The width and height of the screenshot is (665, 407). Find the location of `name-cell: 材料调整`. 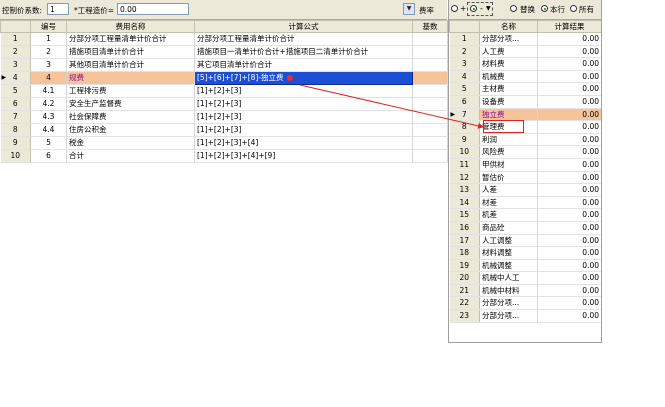

name-cell: 材料调整 is located at coordinates (508, 253).